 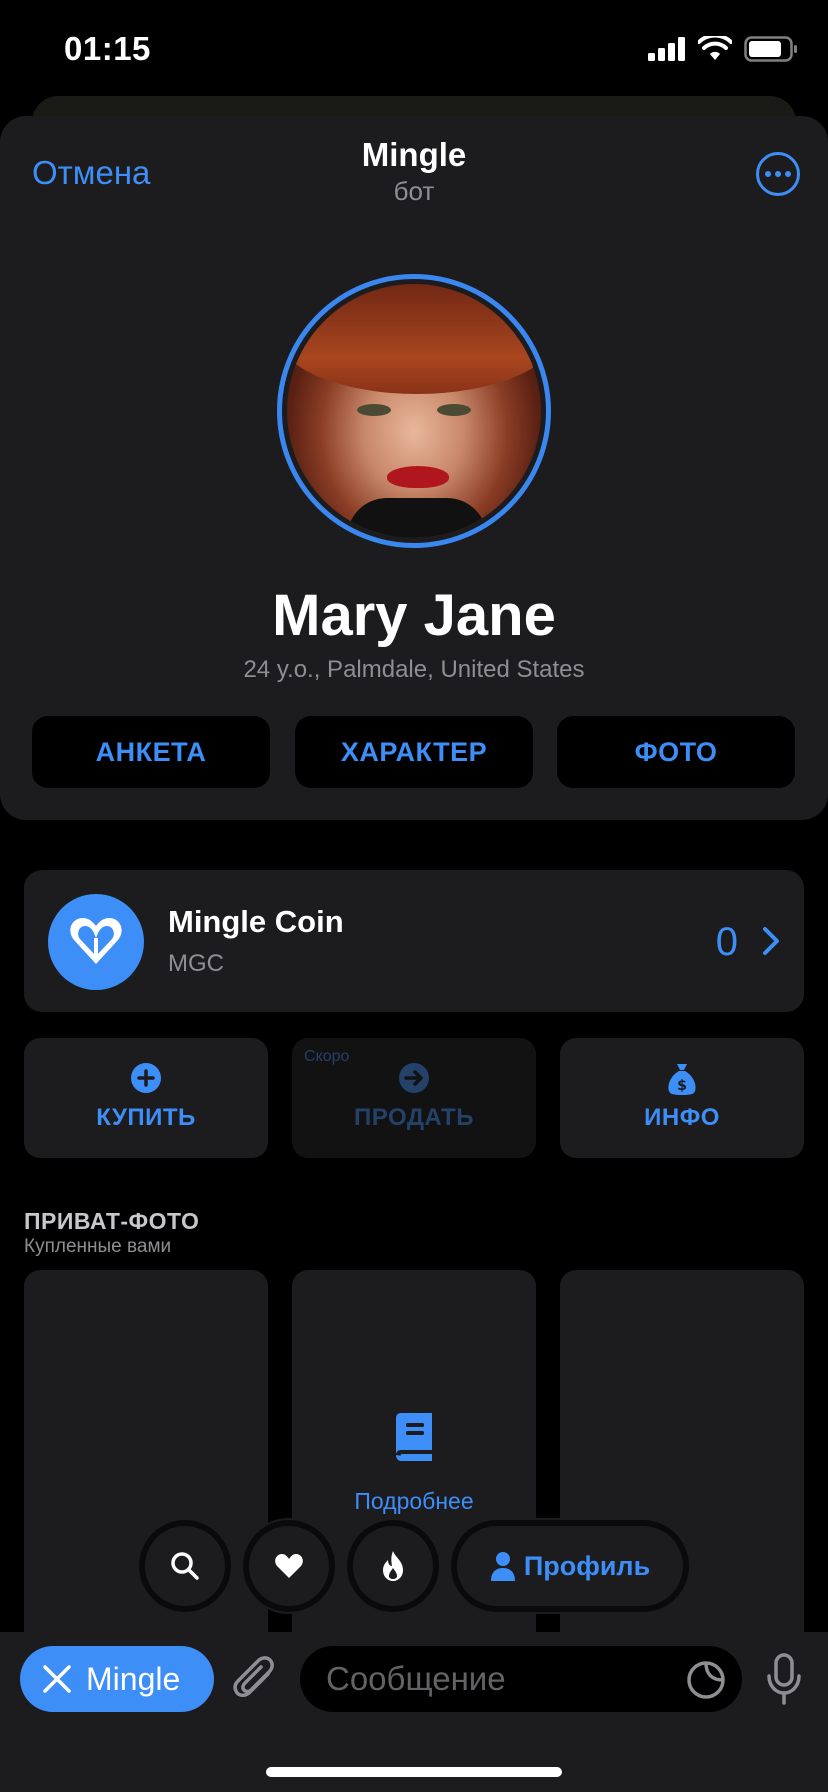 I want to click on coin-symbol: MGC, so click(x=196, y=963).